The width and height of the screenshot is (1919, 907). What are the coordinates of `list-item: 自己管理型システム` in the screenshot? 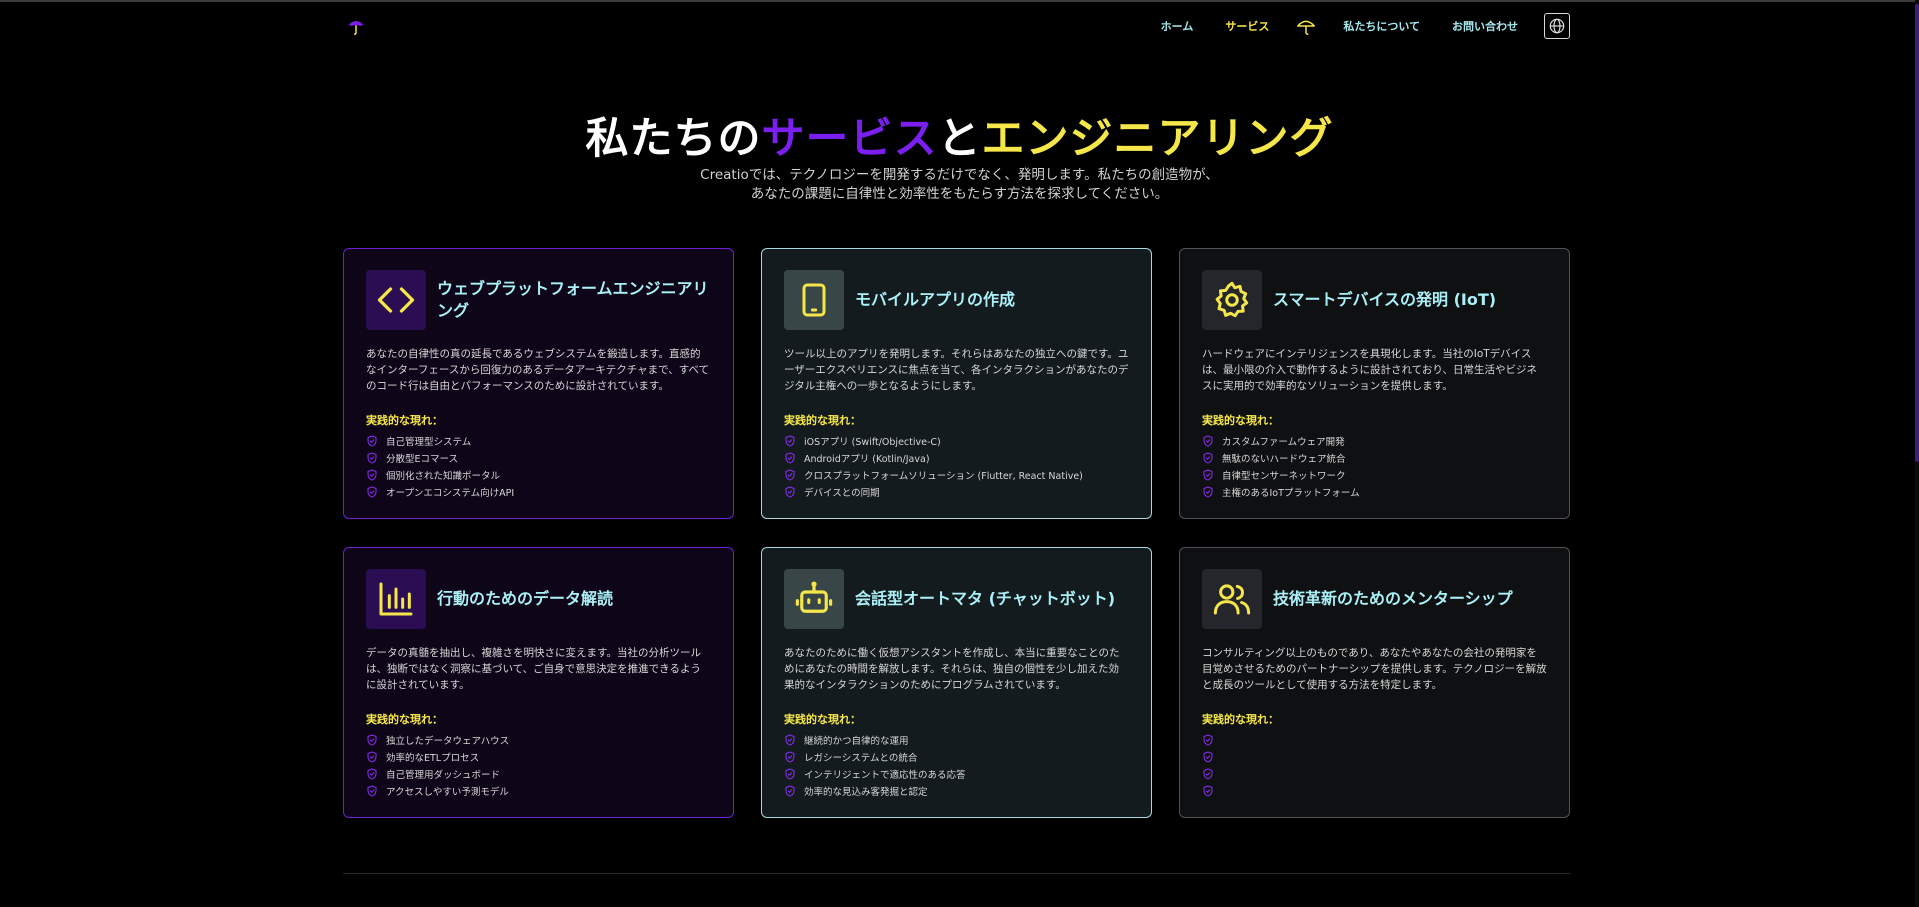 It's located at (538, 440).